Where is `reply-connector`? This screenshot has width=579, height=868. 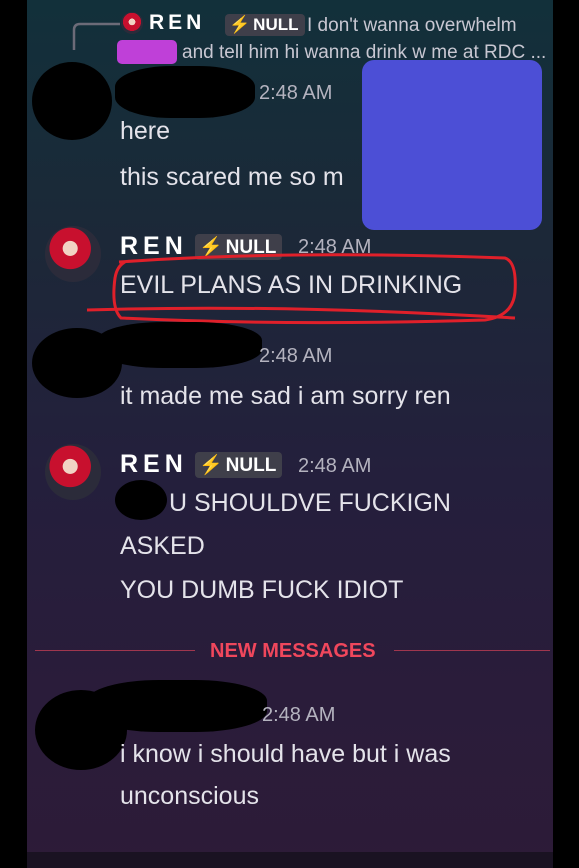
reply-connector is located at coordinates (96, 36).